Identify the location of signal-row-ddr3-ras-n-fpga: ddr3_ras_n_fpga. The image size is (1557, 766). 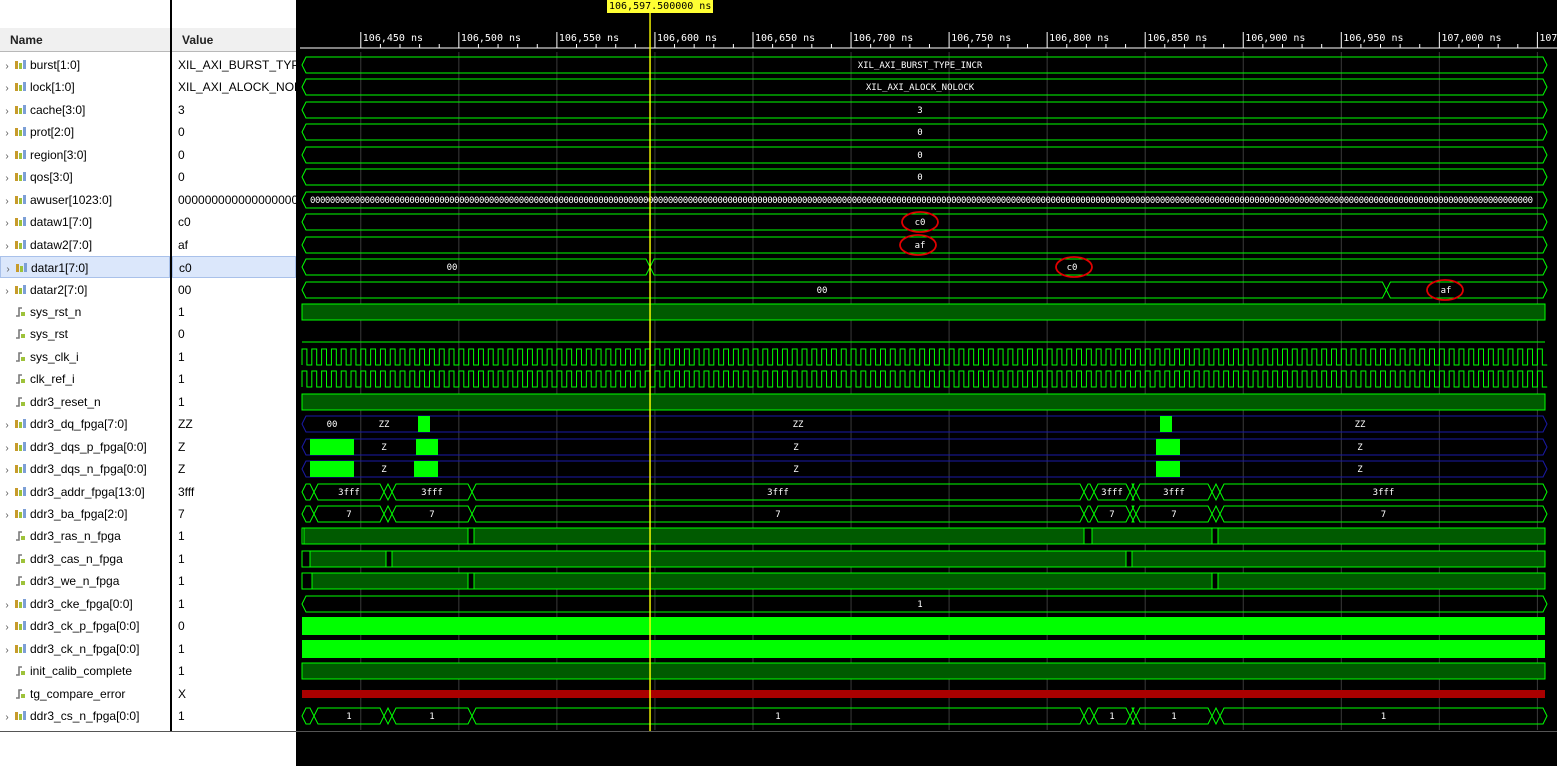
(85, 536).